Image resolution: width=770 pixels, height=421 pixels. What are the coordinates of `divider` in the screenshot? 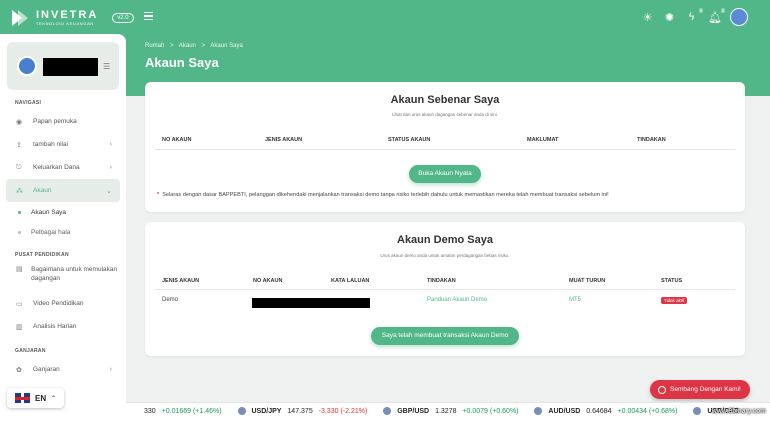 It's located at (445, 149).